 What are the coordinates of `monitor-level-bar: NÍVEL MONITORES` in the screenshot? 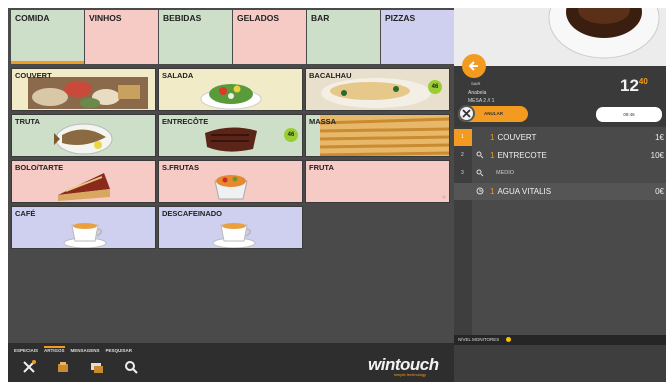 It's located at (560, 340).